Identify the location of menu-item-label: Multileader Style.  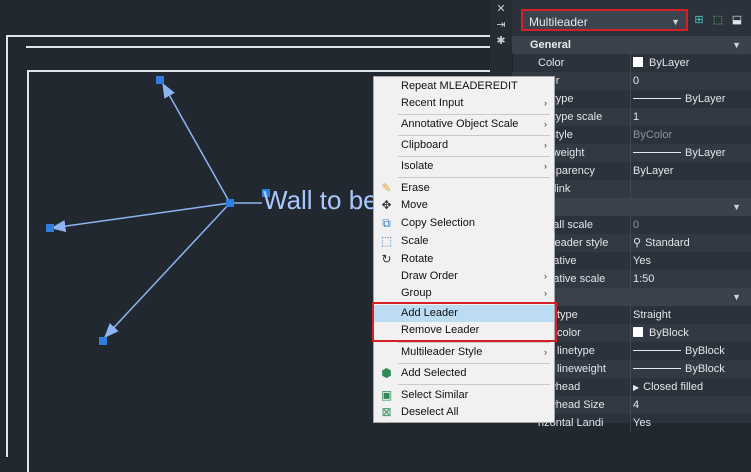
(442, 352).